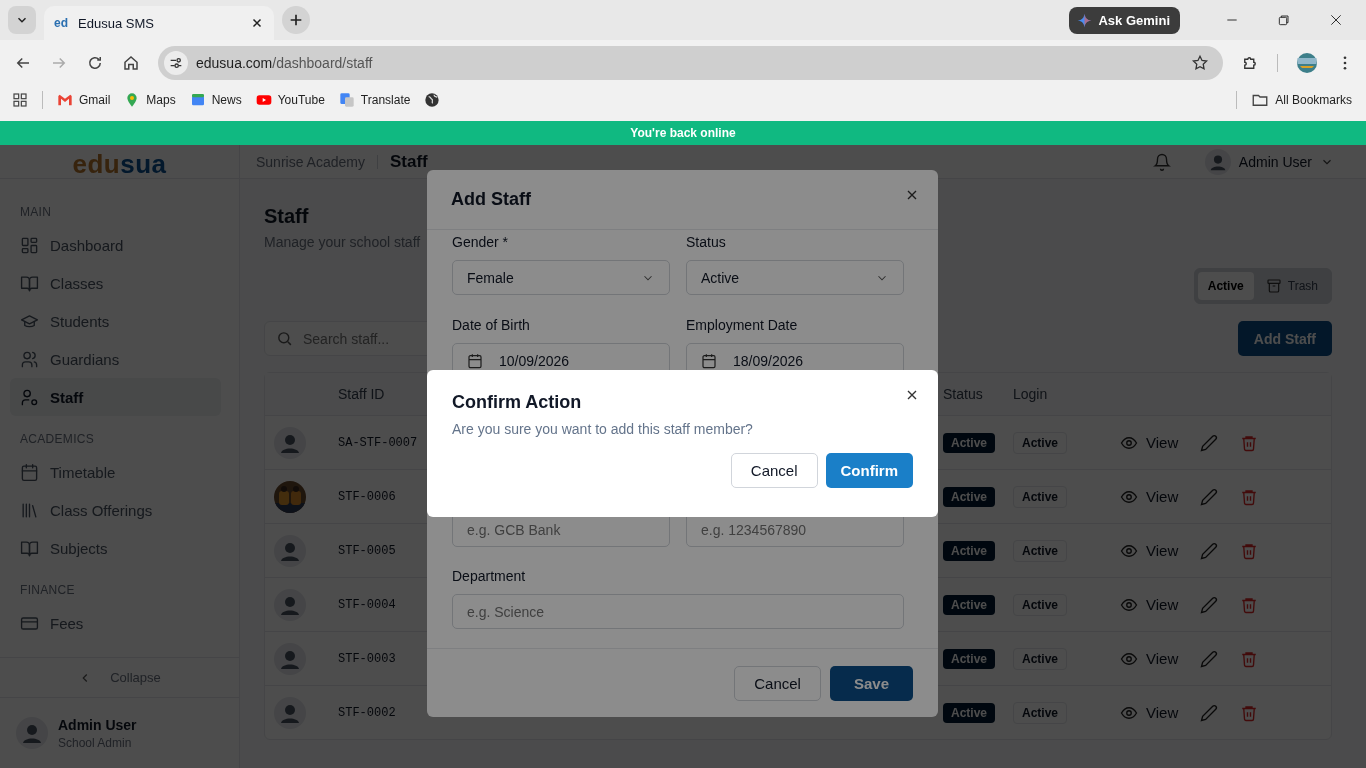 The width and height of the screenshot is (1366, 768). I want to click on url-text: edusua.com/dashboard/staff, so click(284, 62).